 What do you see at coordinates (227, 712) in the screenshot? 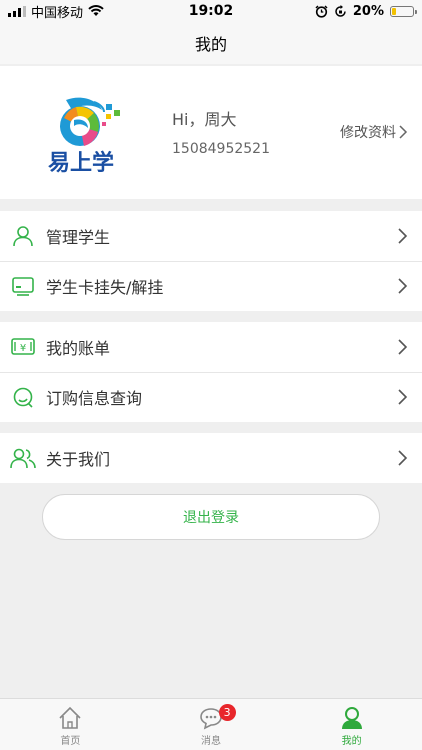
I see `message-count-badge: 3` at bounding box center [227, 712].